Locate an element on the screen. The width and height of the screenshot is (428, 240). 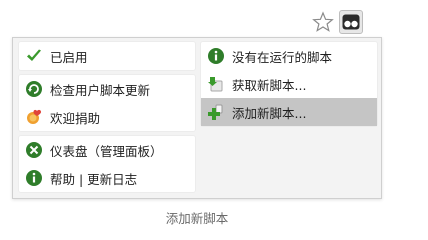
tampermonkey-extension-button is located at coordinates (351, 22).